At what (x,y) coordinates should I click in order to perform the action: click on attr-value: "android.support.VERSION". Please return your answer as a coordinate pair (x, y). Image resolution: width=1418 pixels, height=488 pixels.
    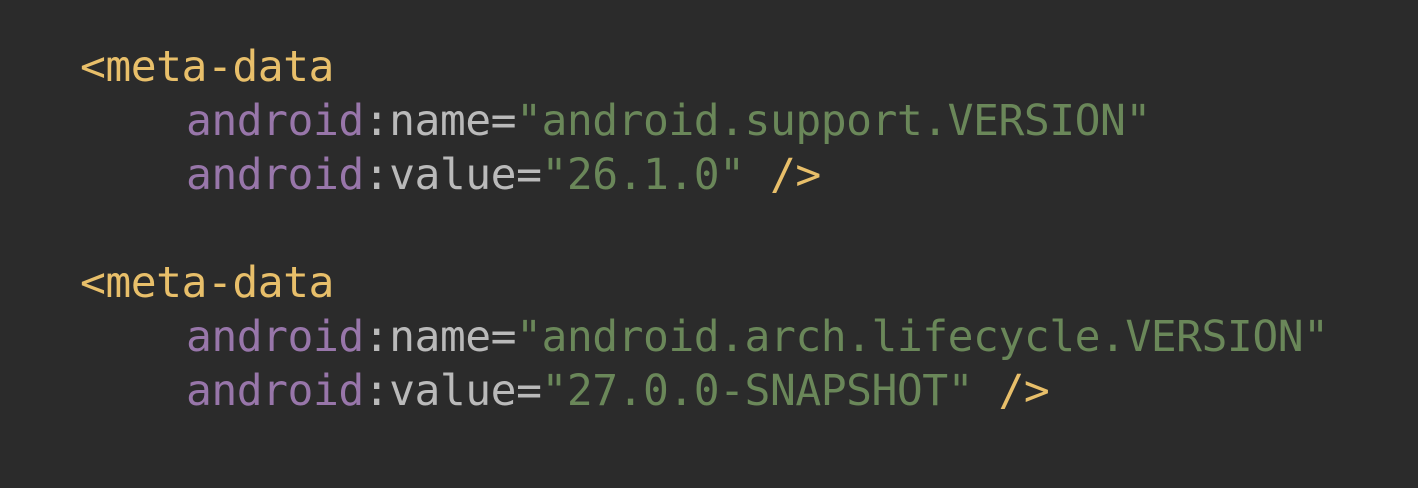
    Looking at the image, I should click on (833, 121).